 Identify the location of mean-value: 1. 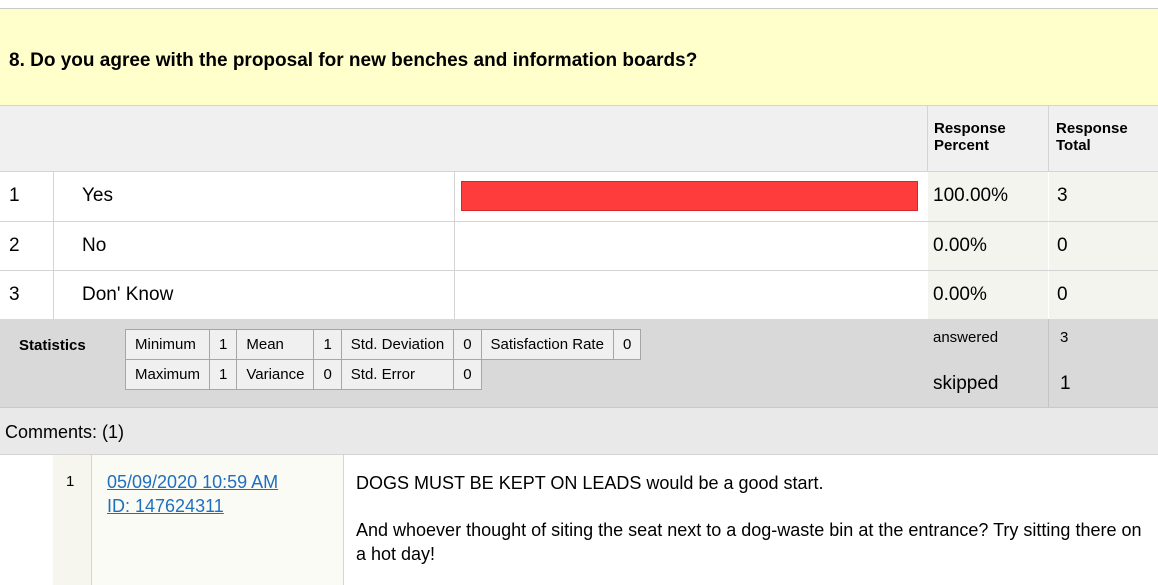
(327, 344).